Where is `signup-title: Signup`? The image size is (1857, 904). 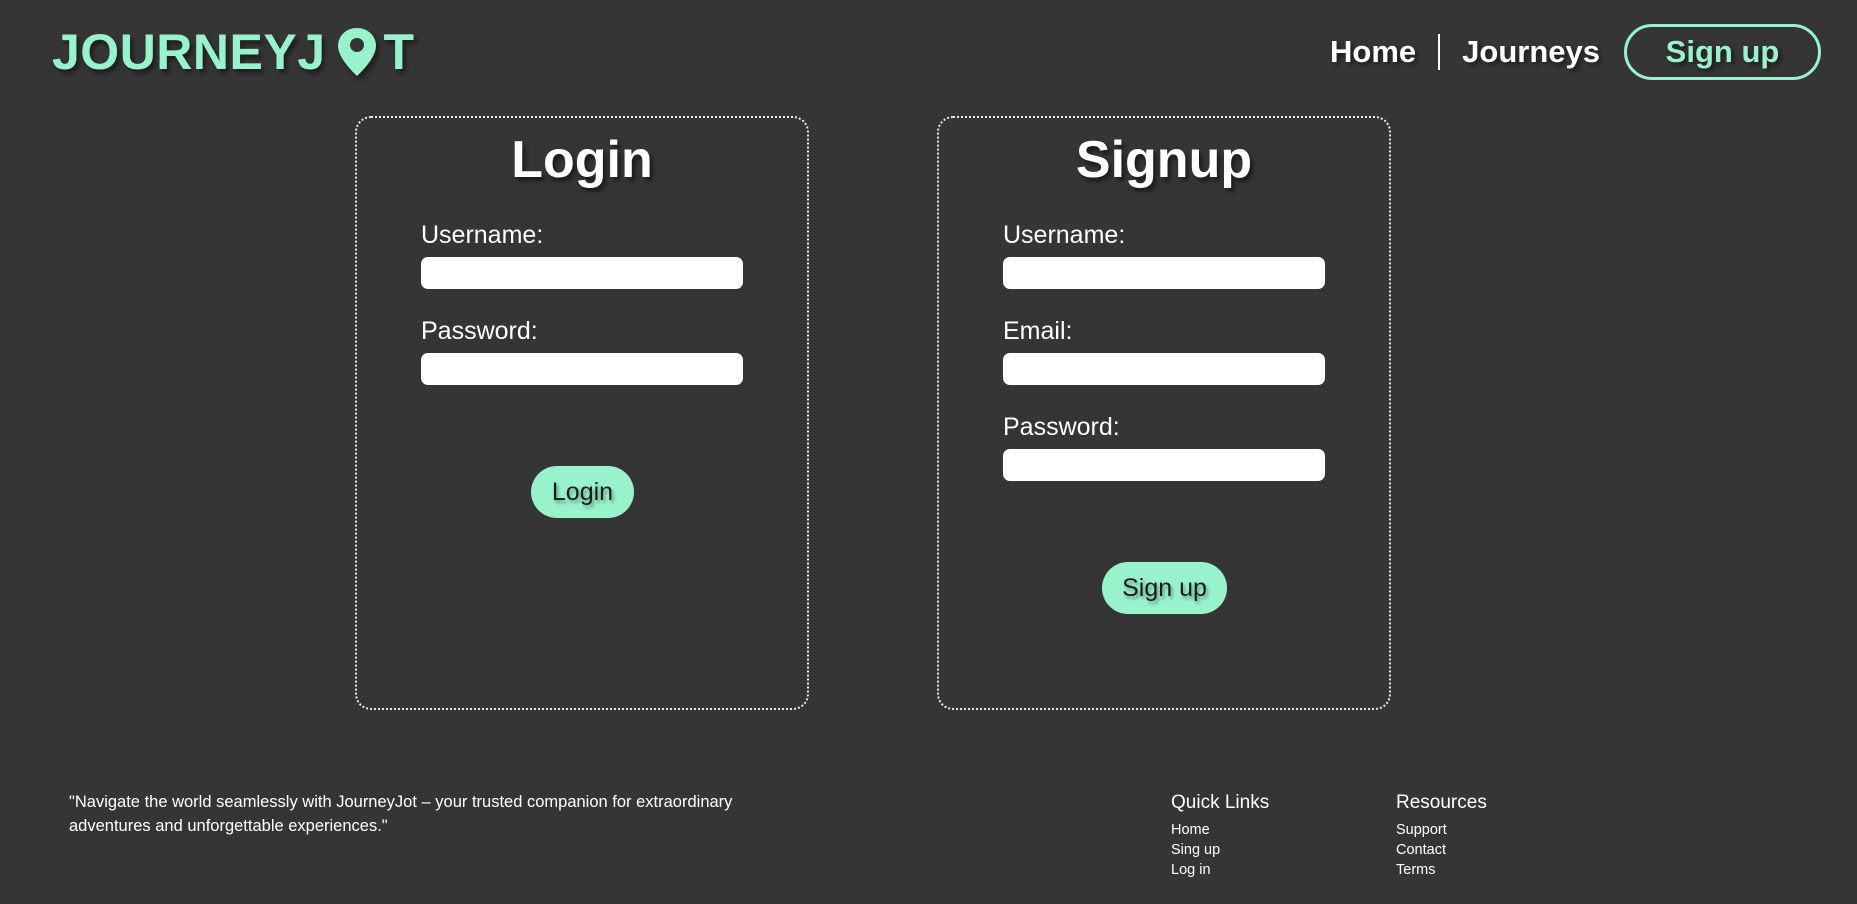
signup-title: Signup is located at coordinates (1164, 160).